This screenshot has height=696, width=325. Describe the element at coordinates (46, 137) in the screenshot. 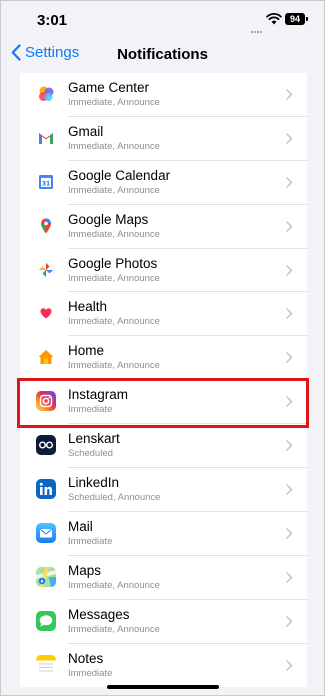

I see `gmail-icon` at that location.